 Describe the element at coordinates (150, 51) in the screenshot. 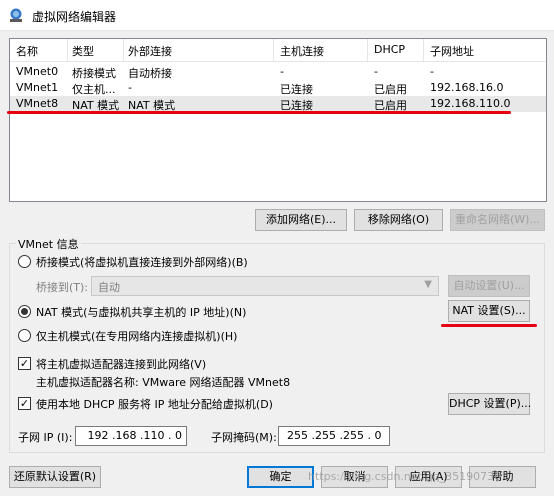

I see `column-external: 外部连接` at that location.